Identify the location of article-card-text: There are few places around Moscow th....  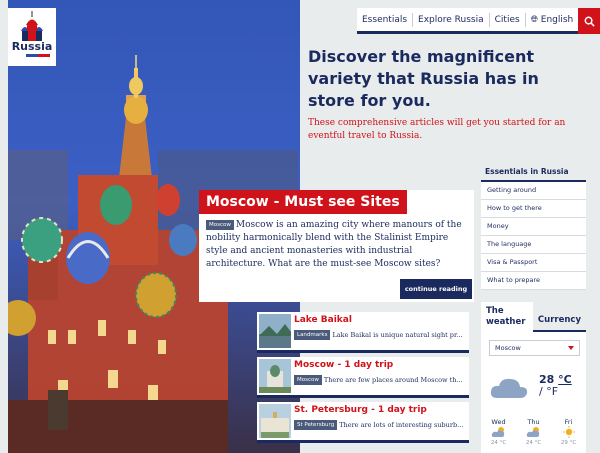
(393, 380).